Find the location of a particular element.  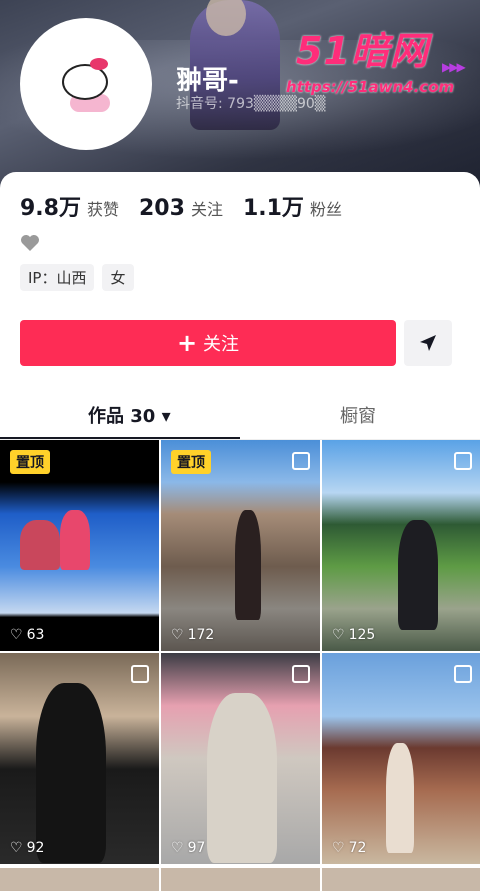

like-count: ♡ 72 is located at coordinates (349, 848).